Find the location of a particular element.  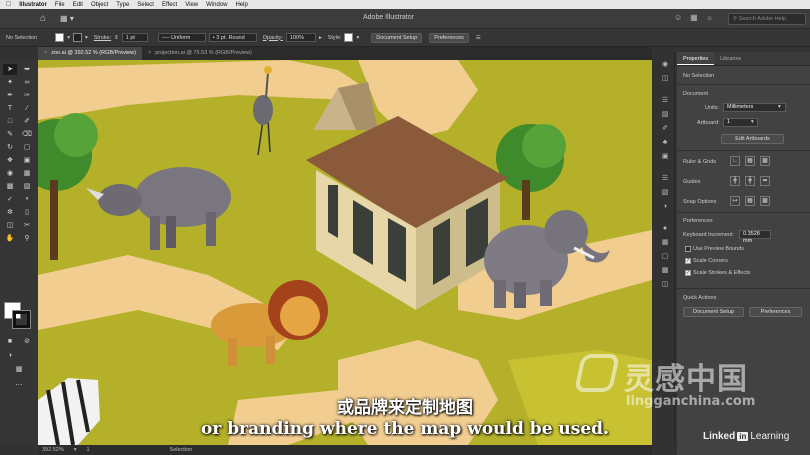

smart-guides-icon: ➥ is located at coordinates (765, 181).